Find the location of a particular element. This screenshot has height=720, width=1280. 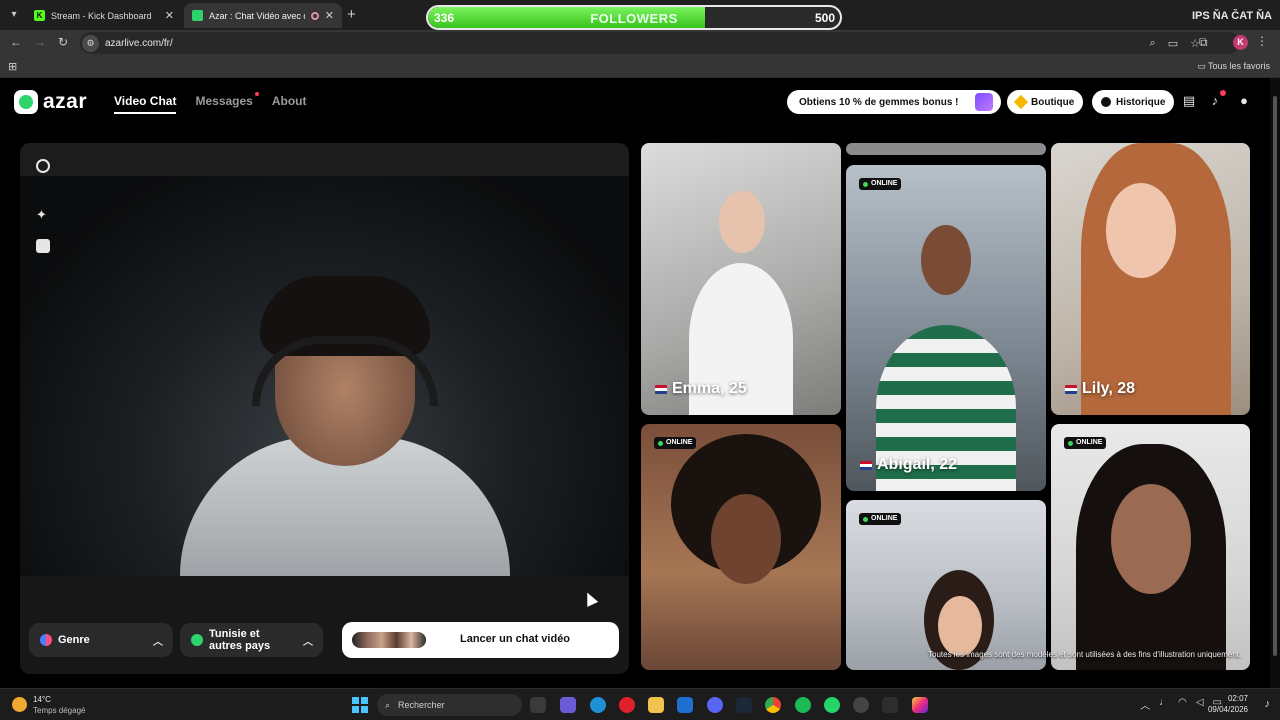

azar-logo-text: azar is located at coordinates (65, 101).